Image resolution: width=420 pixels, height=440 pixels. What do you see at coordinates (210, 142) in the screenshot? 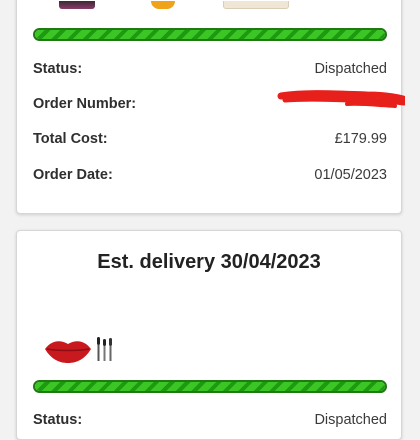
I see `total-cost-row: Total Cost: £179.99` at bounding box center [210, 142].